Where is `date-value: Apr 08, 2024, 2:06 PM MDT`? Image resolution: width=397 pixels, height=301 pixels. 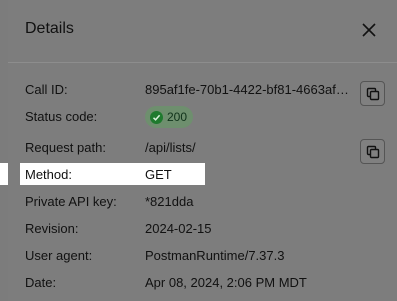 date-value: Apr 08, 2024, 2:06 PM MDT is located at coordinates (226, 282).